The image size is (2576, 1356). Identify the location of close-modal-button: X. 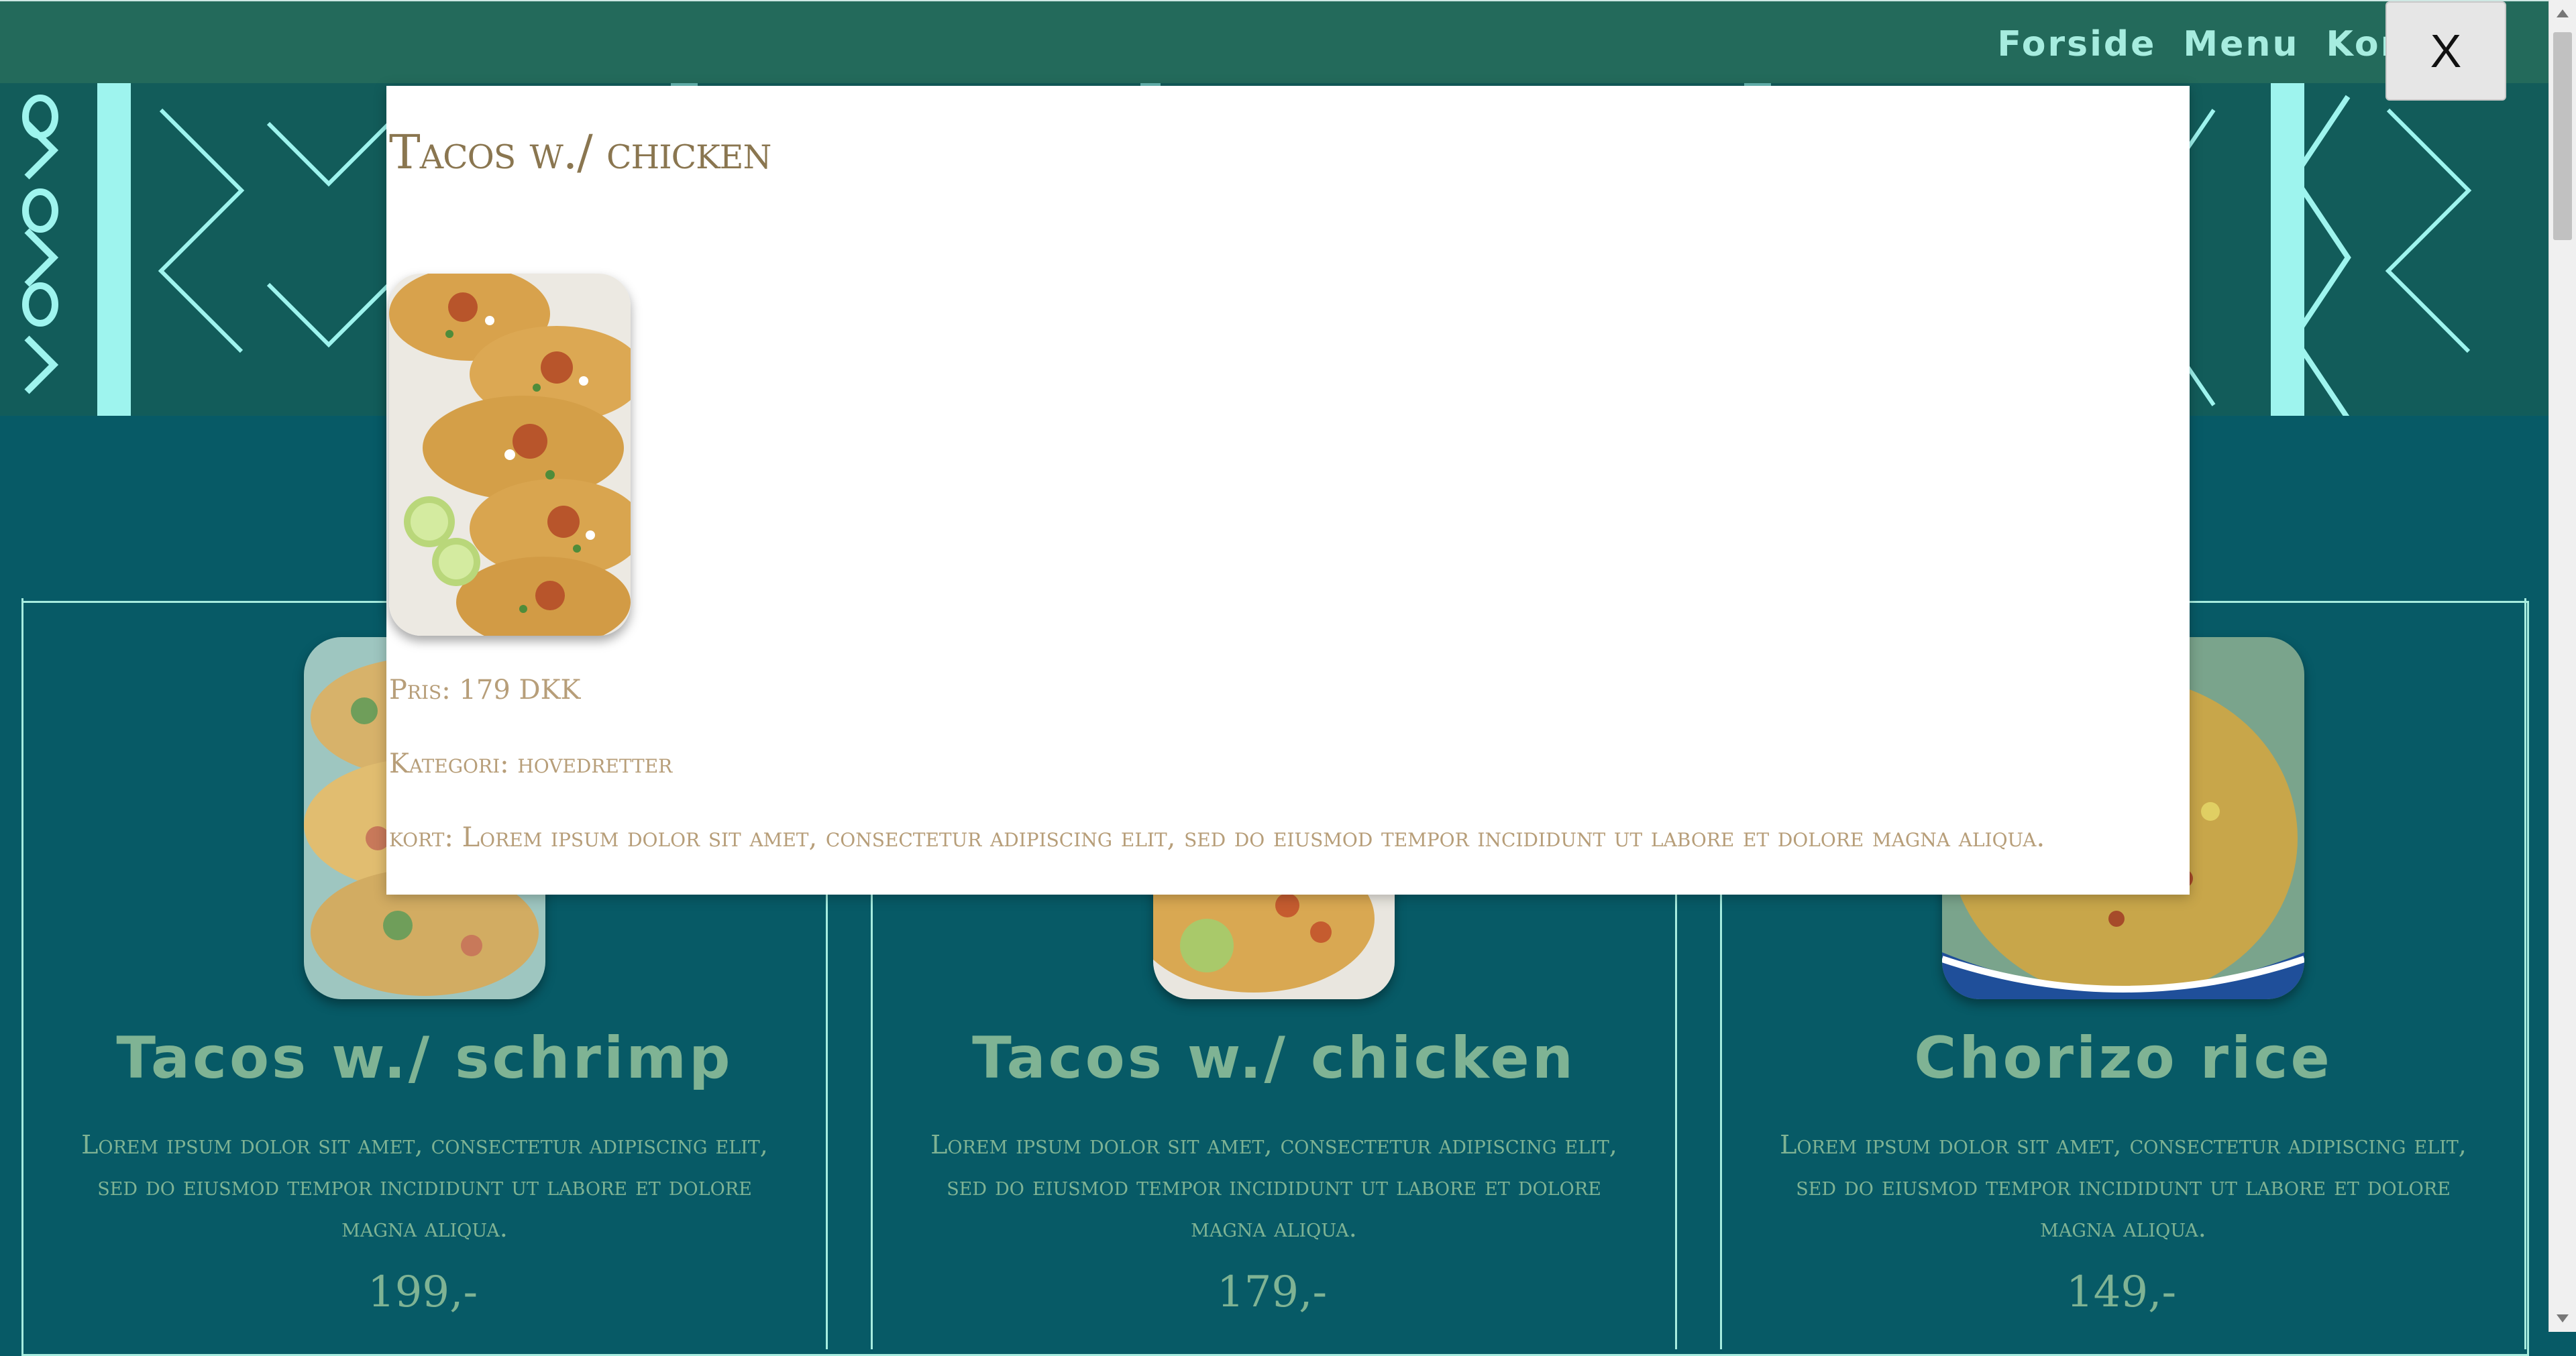
(2445, 51).